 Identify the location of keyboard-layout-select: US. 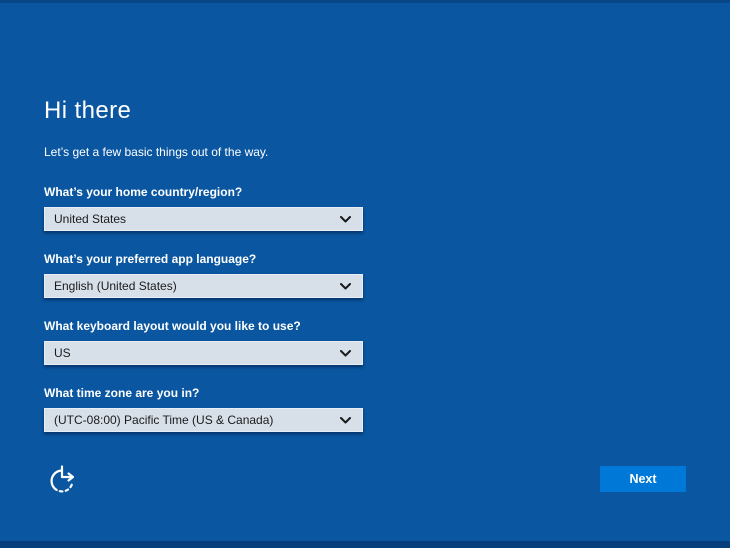
(203, 353).